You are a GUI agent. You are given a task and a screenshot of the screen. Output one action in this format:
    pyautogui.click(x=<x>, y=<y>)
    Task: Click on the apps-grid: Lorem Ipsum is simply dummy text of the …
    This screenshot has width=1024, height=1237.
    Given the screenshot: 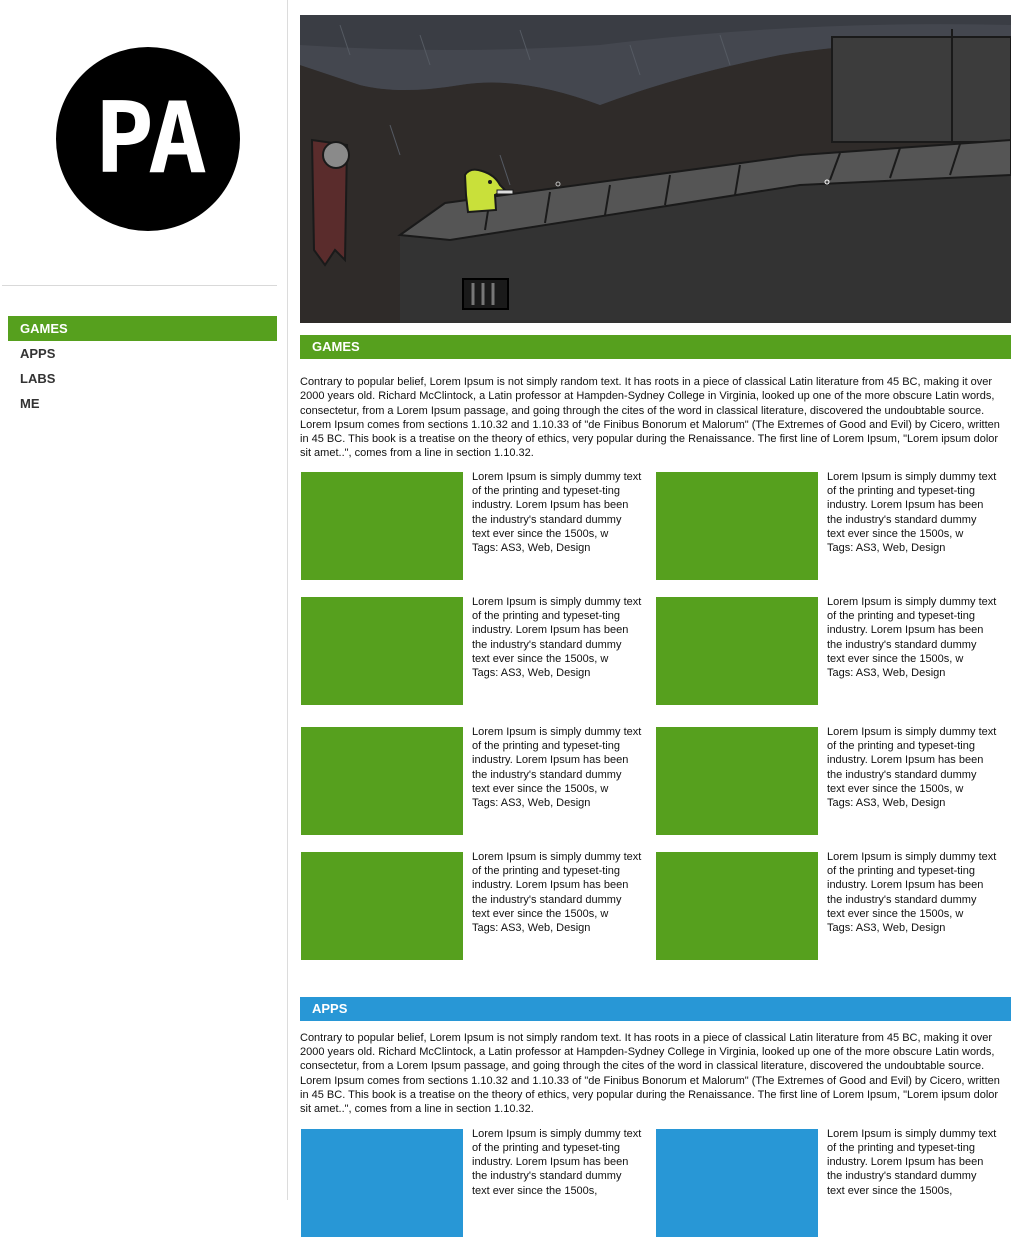 What is the action you would take?
    pyautogui.click(x=655, y=1182)
    